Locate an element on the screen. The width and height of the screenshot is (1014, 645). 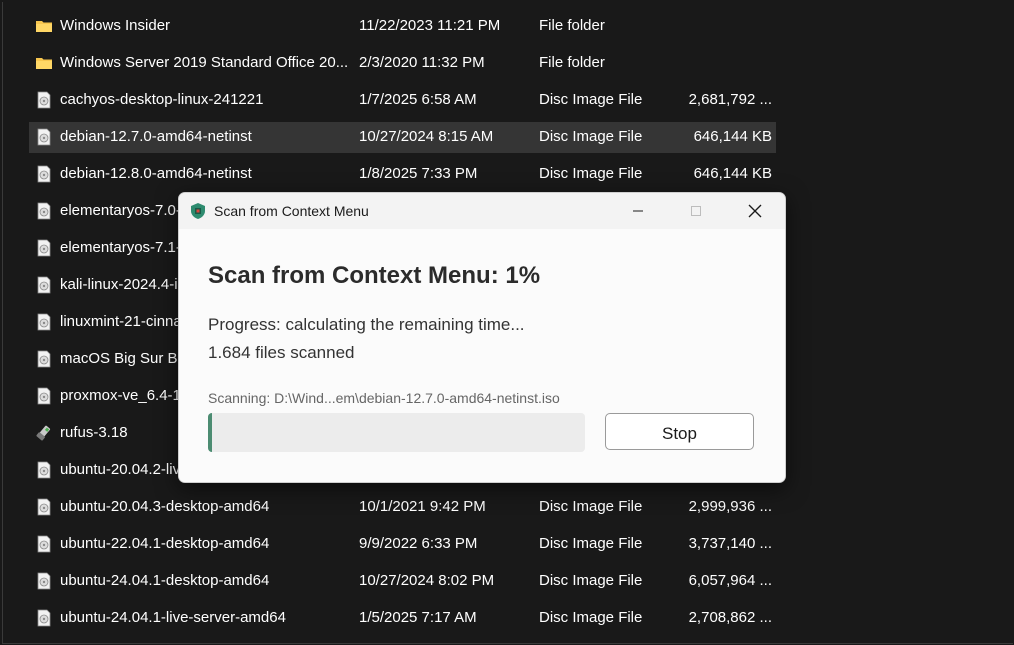
file-date: 10/27/2024 8:02 PM is located at coordinates (427, 580).